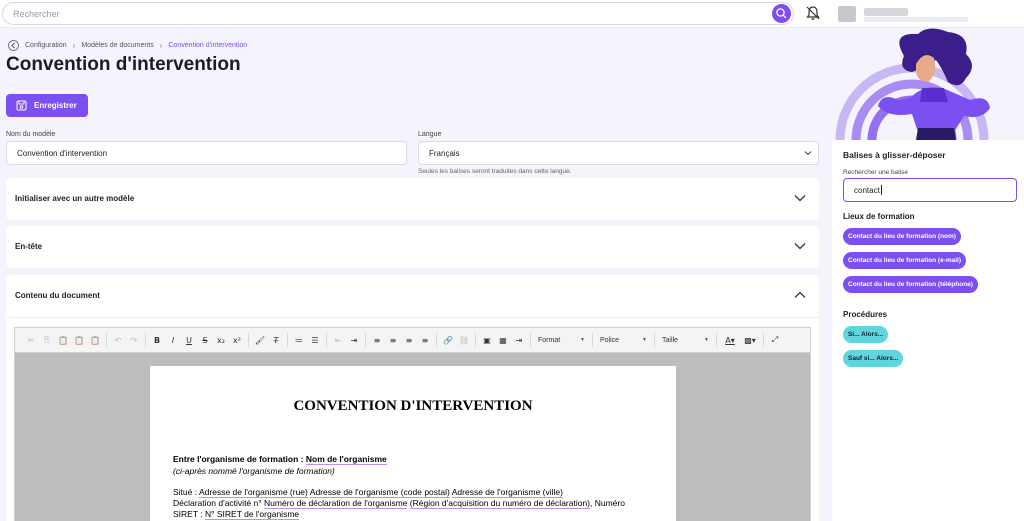 This screenshot has width=1024, height=521. What do you see at coordinates (412, 199) in the screenshot?
I see `panel-init-template: Initialiser avec un autre modèle` at bounding box center [412, 199].